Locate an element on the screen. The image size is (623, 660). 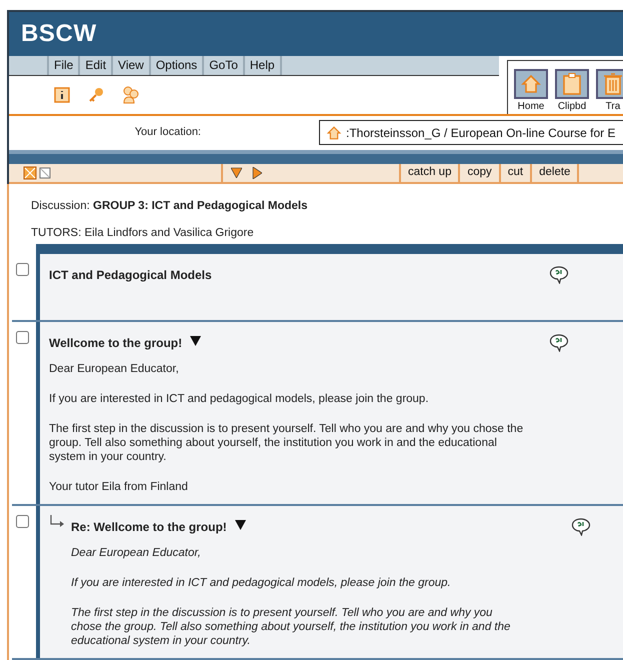
collapse-triangle-icon is located at coordinates (236, 172).